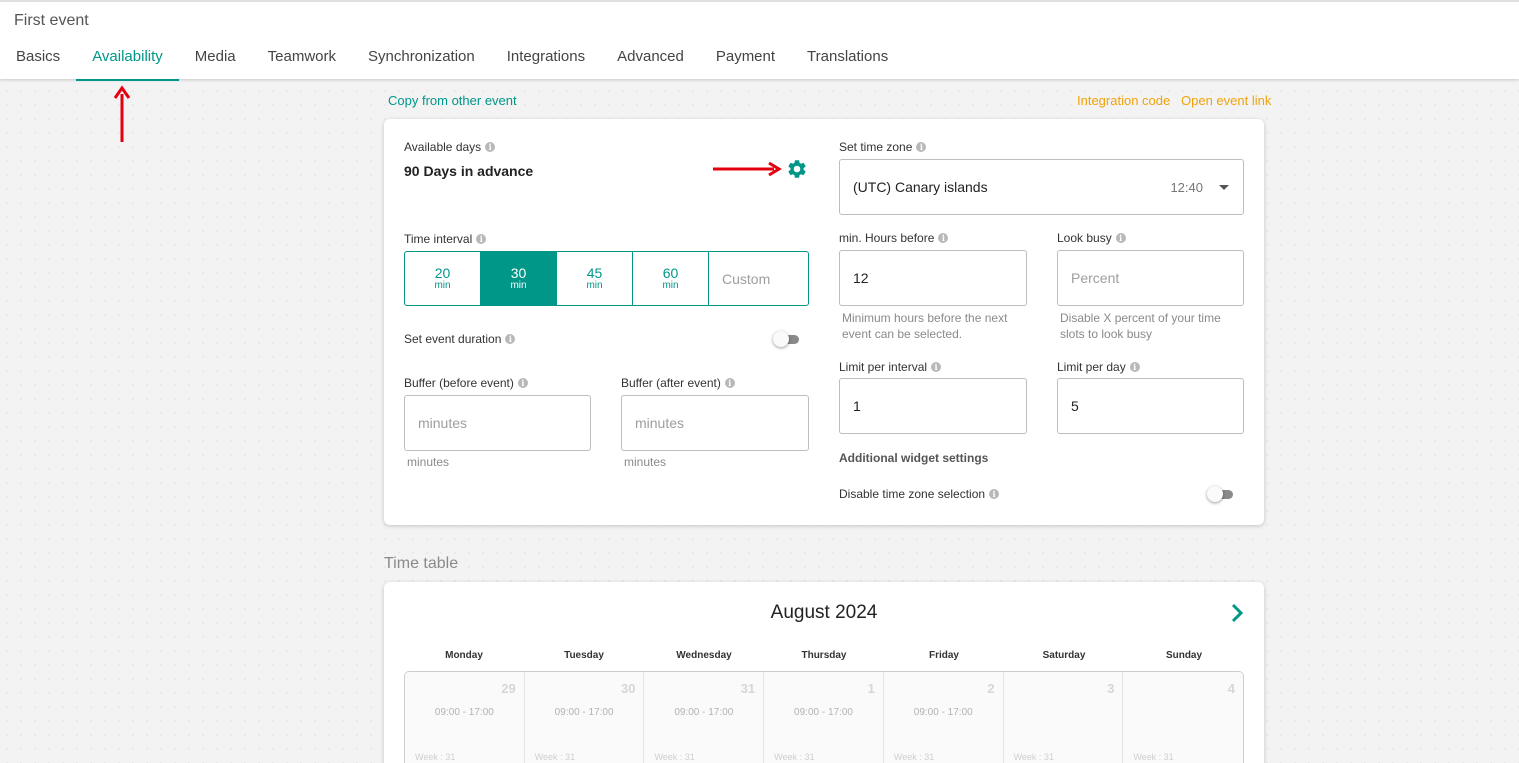 This screenshot has height=763, width=1519. What do you see at coordinates (1041, 187) in the screenshot?
I see `time-zone-select: (UTC) Canary islands 12:40` at bounding box center [1041, 187].